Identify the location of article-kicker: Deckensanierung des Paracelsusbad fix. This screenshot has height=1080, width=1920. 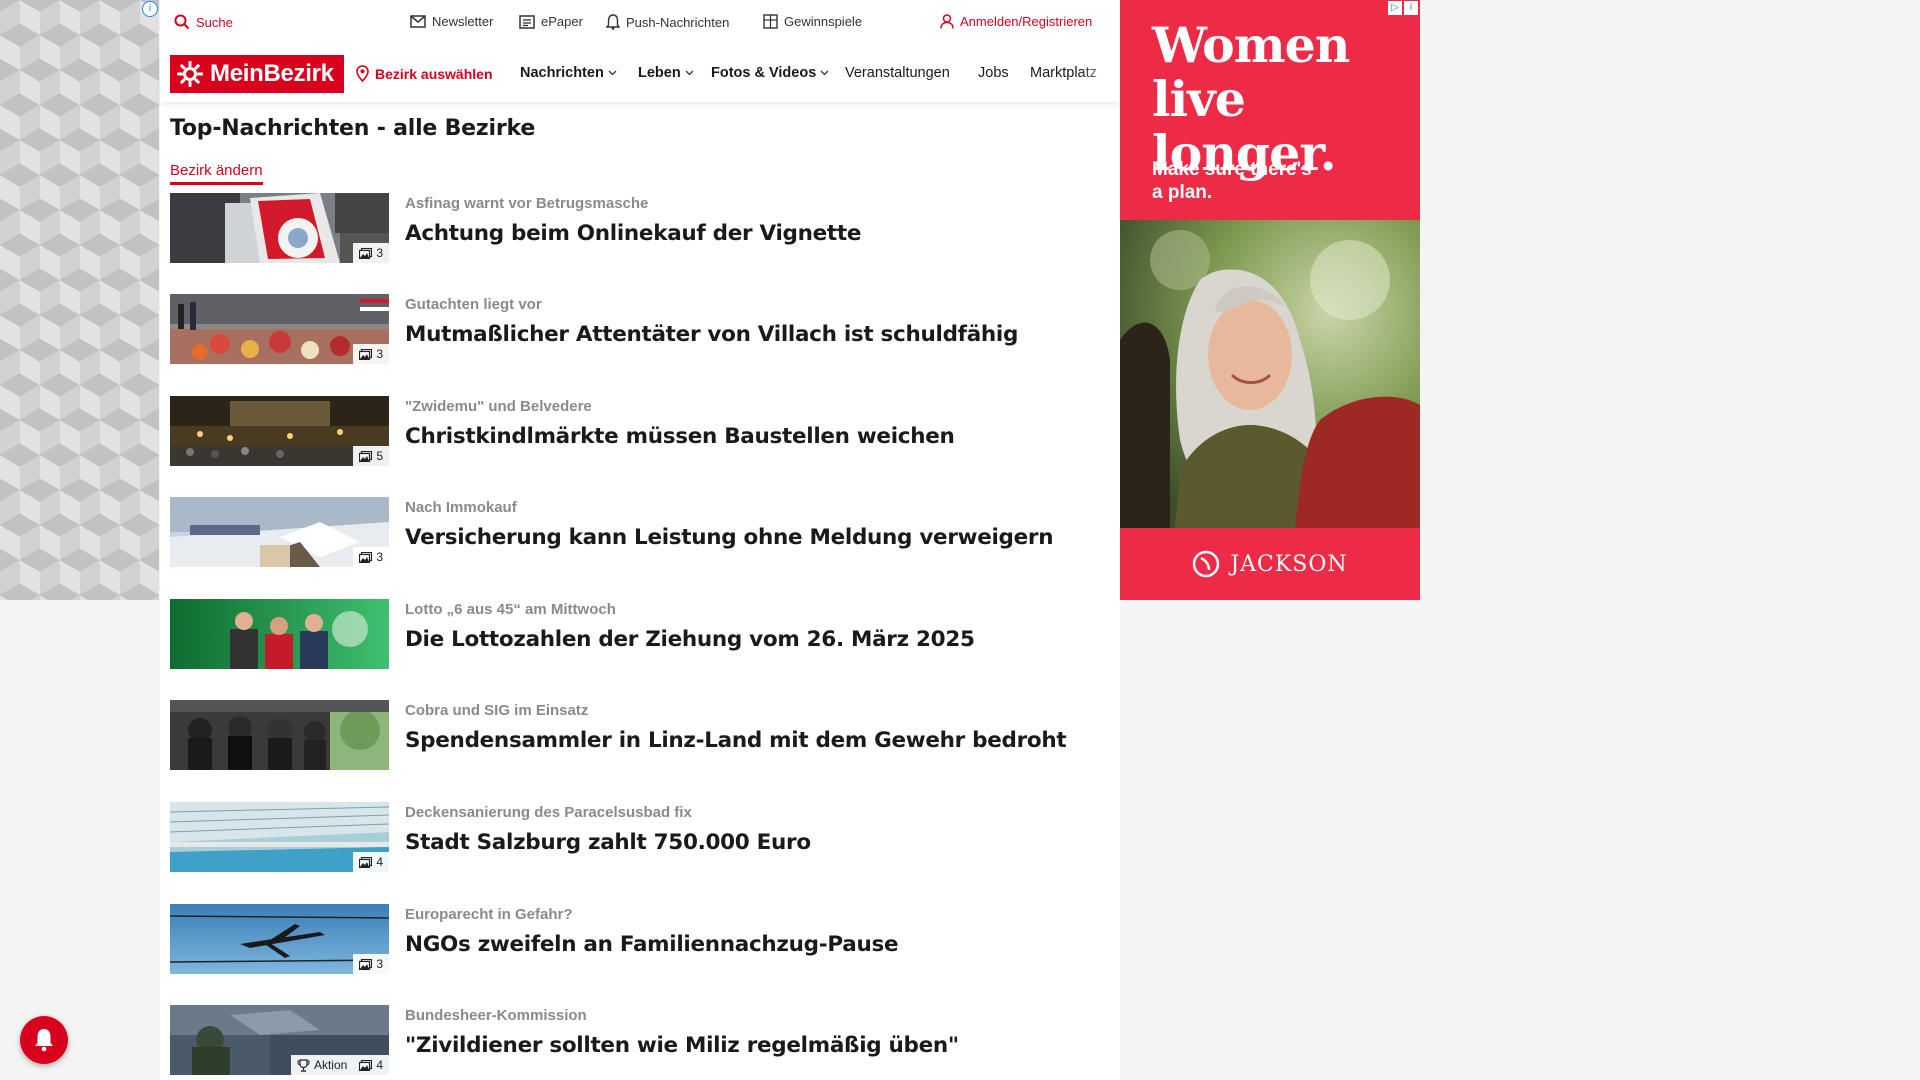
(548, 812).